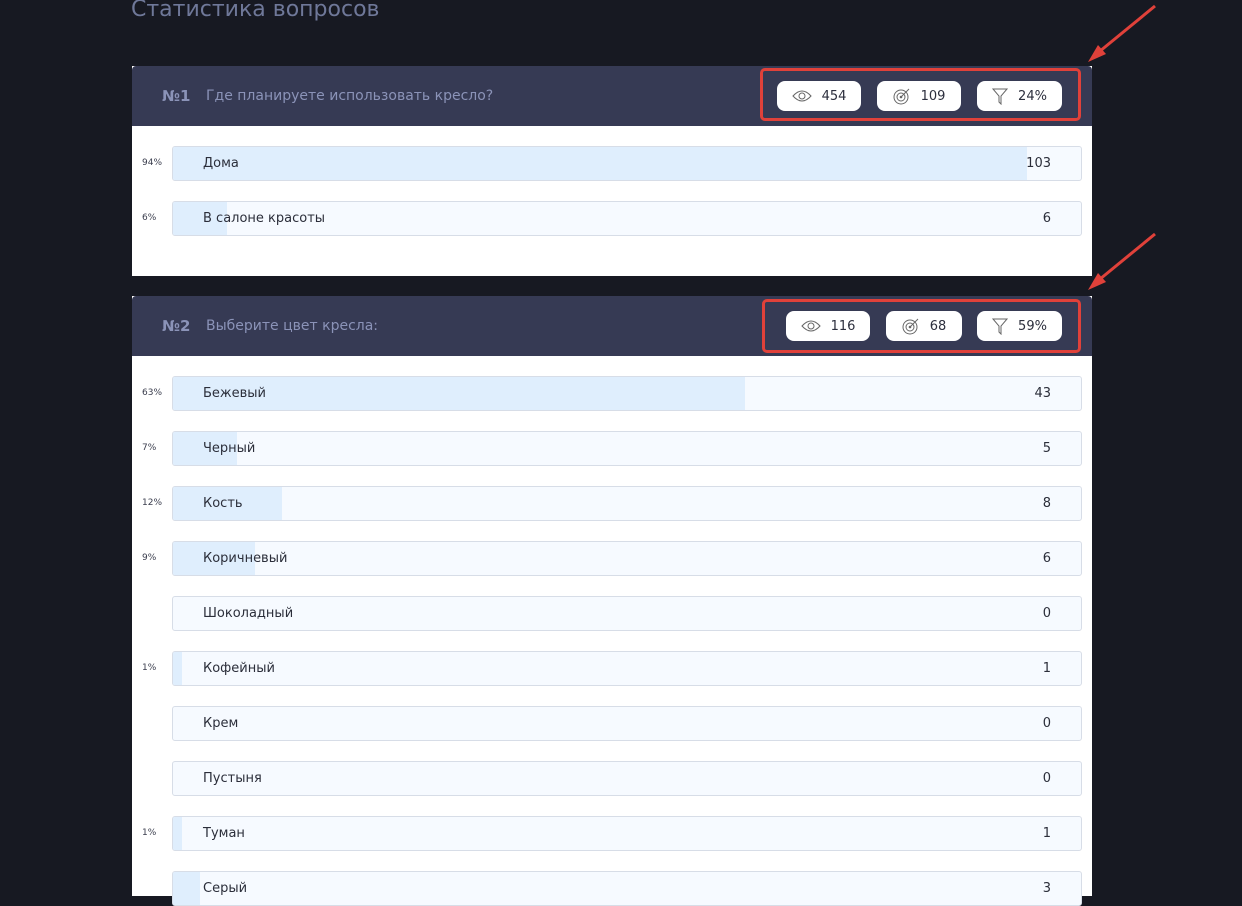 The height and width of the screenshot is (906, 1242). I want to click on option-count: 103, so click(1038, 163).